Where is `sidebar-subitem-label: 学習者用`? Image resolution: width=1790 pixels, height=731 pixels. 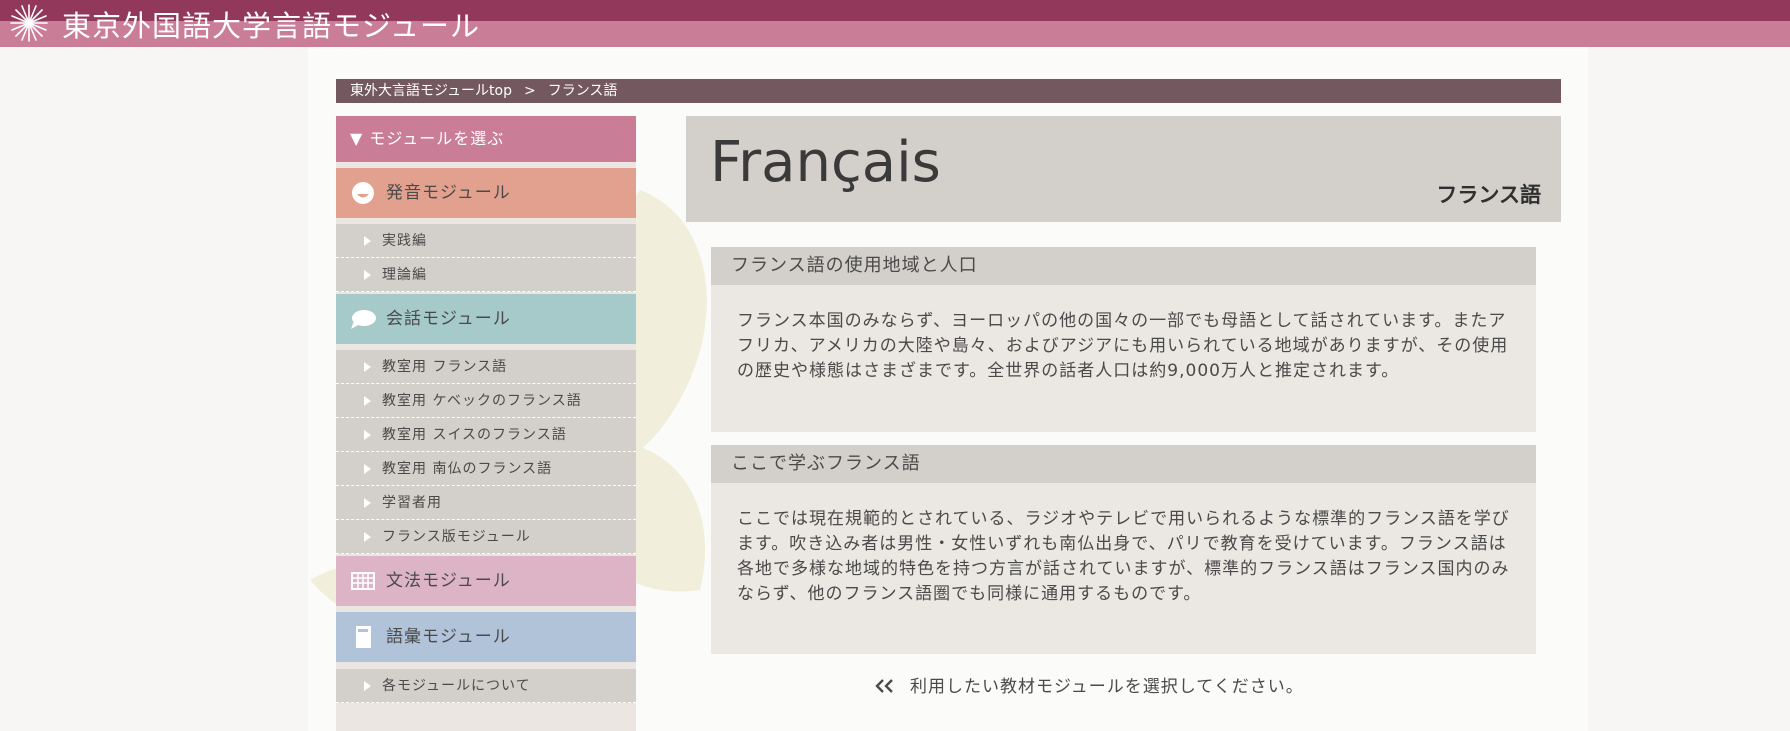
sidebar-subitem-label: 学習者用 is located at coordinates (412, 503).